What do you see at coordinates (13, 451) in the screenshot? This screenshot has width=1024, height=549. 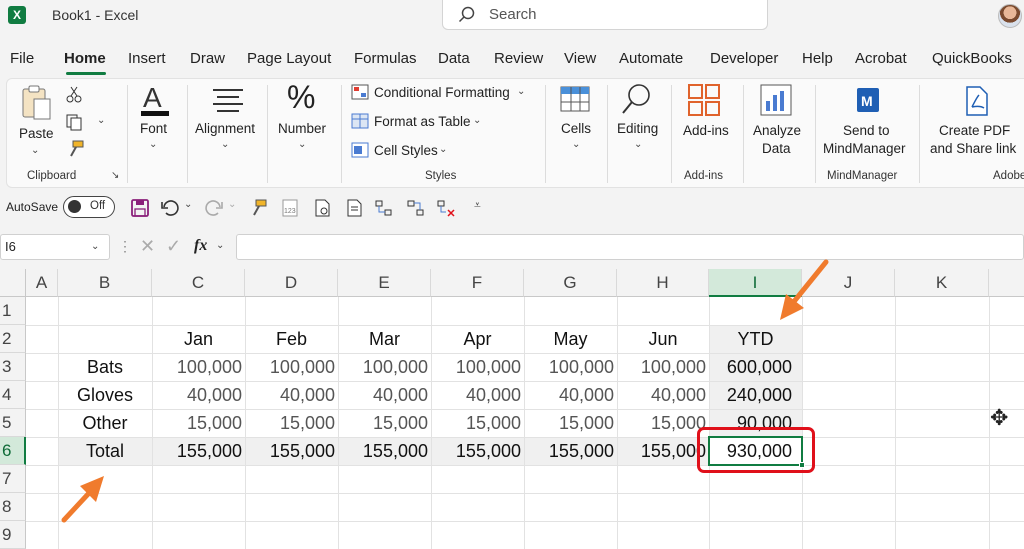 I see `row-header-6: 6` at bounding box center [13, 451].